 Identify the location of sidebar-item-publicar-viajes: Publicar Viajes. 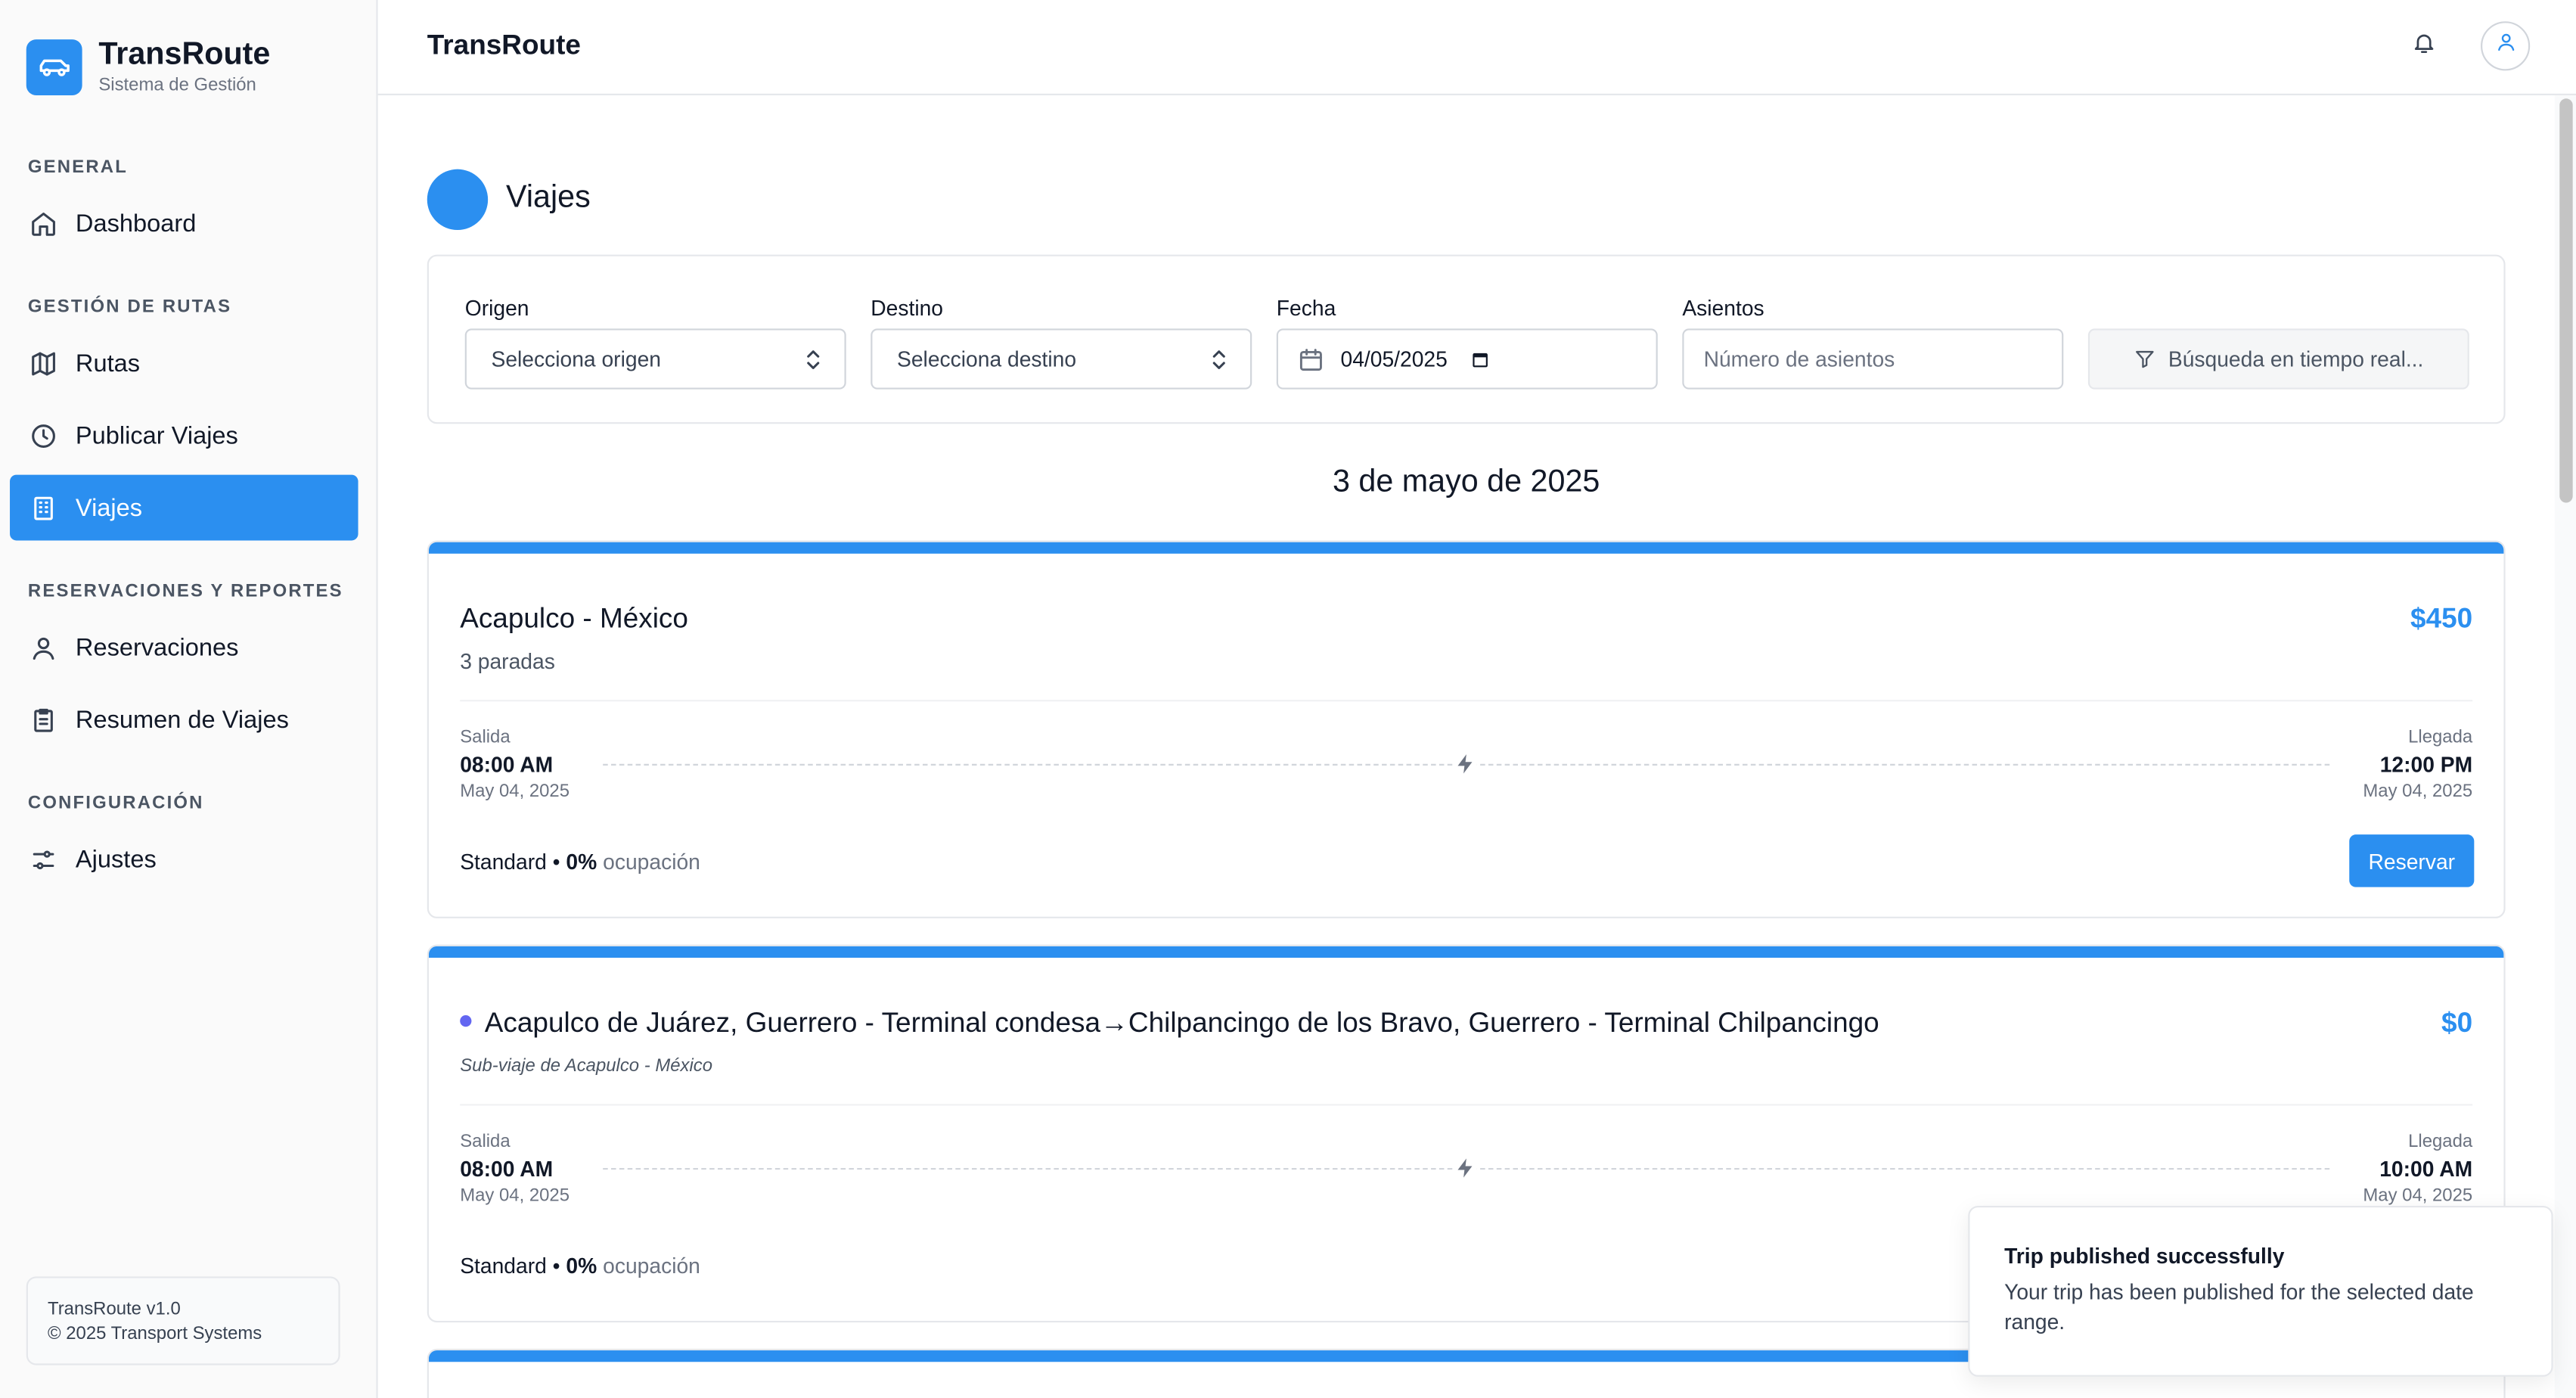
(184, 435).